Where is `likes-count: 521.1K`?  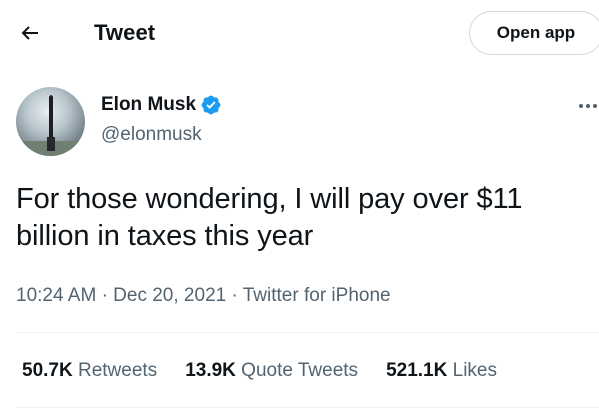
likes-count: 521.1K is located at coordinates (417, 370).